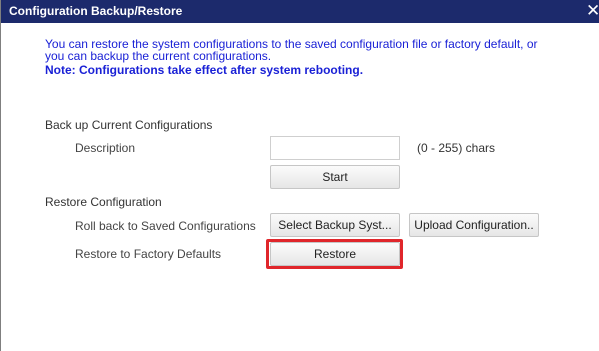  What do you see at coordinates (165, 226) in the screenshot?
I see `rollback-label: Roll back to Saved Configurations` at bounding box center [165, 226].